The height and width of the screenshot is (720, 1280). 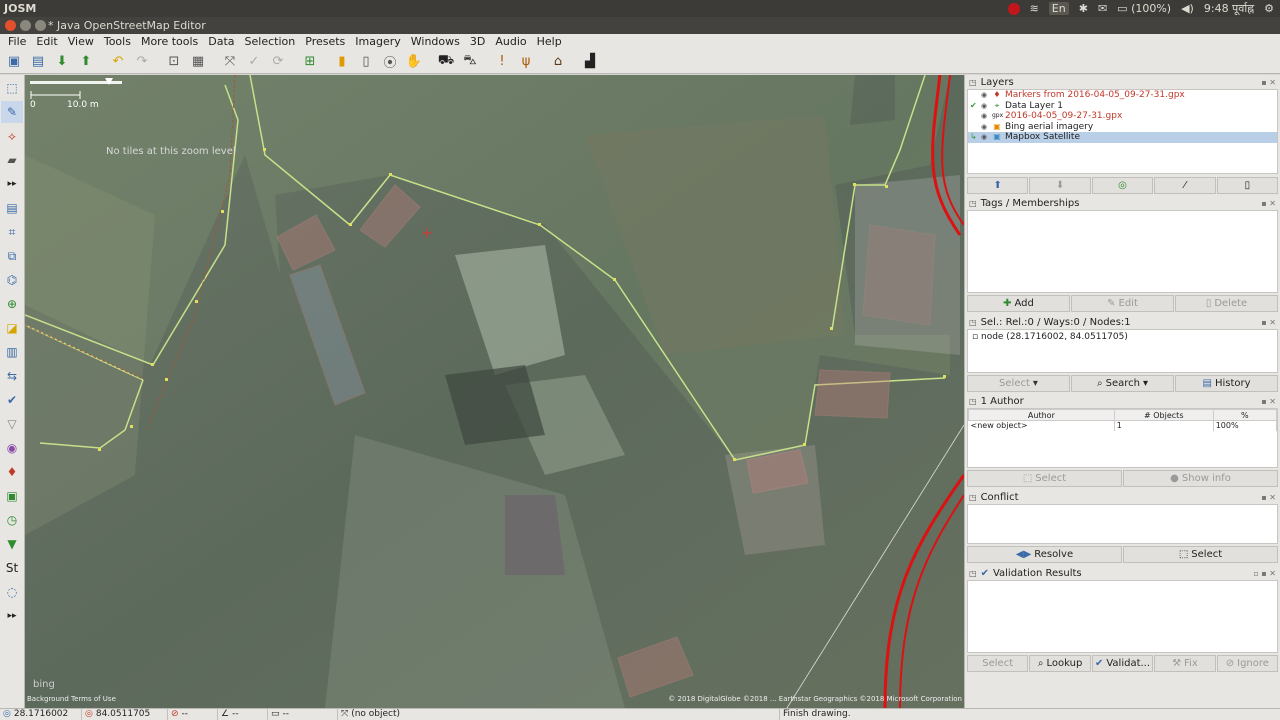 What do you see at coordinates (1185, 663) in the screenshot?
I see `fix-button: ⚒ Fix` at bounding box center [1185, 663].